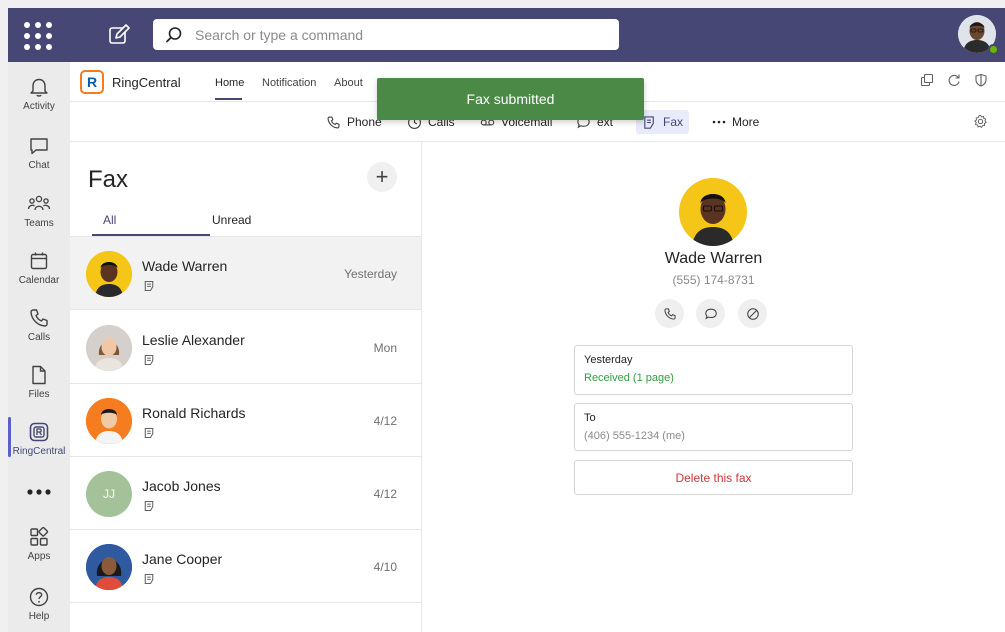 The image size is (1005, 632). I want to click on rail-item-chat: Chat, so click(39, 153).